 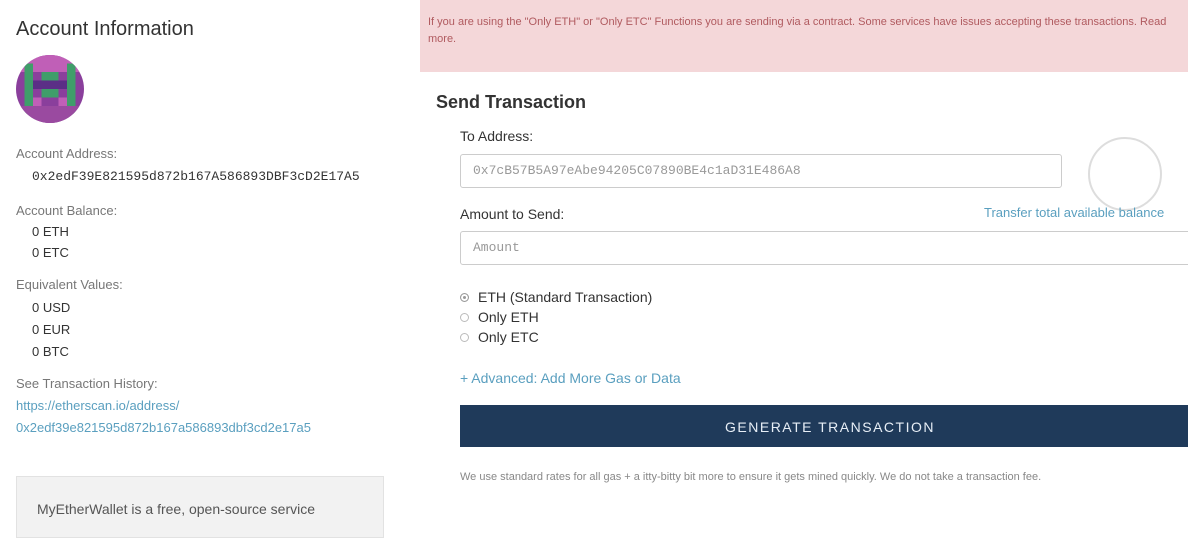 What do you see at coordinates (50, 89) in the screenshot?
I see `identicon-avatar` at bounding box center [50, 89].